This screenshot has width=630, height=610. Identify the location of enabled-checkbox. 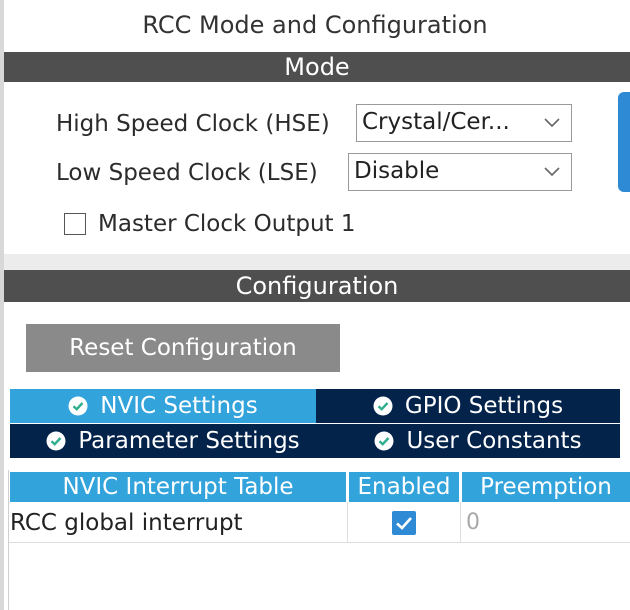
(404, 523).